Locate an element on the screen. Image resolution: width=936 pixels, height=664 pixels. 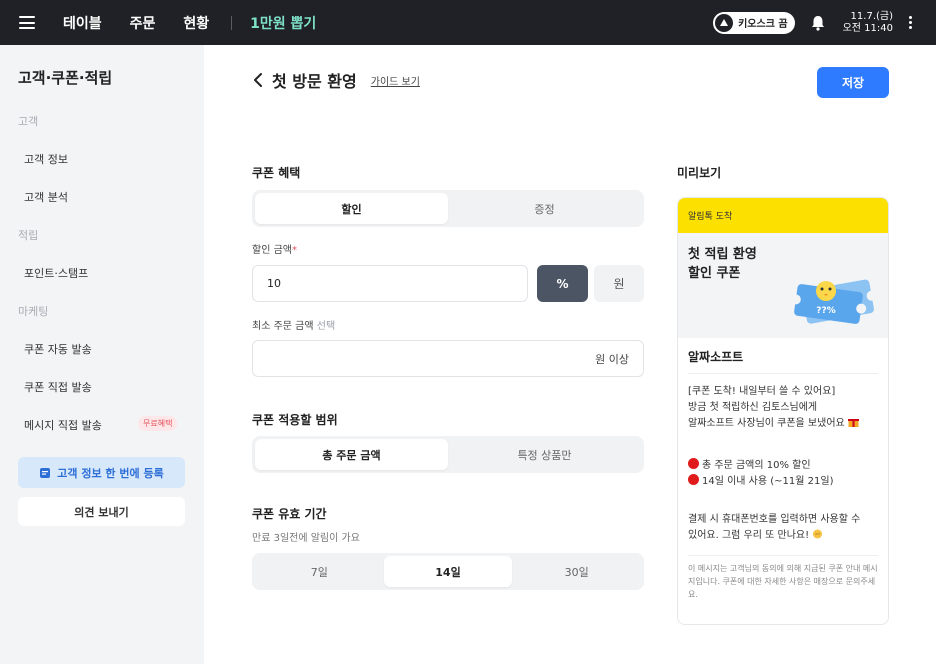
waving-hand-icon is located at coordinates (818, 534).